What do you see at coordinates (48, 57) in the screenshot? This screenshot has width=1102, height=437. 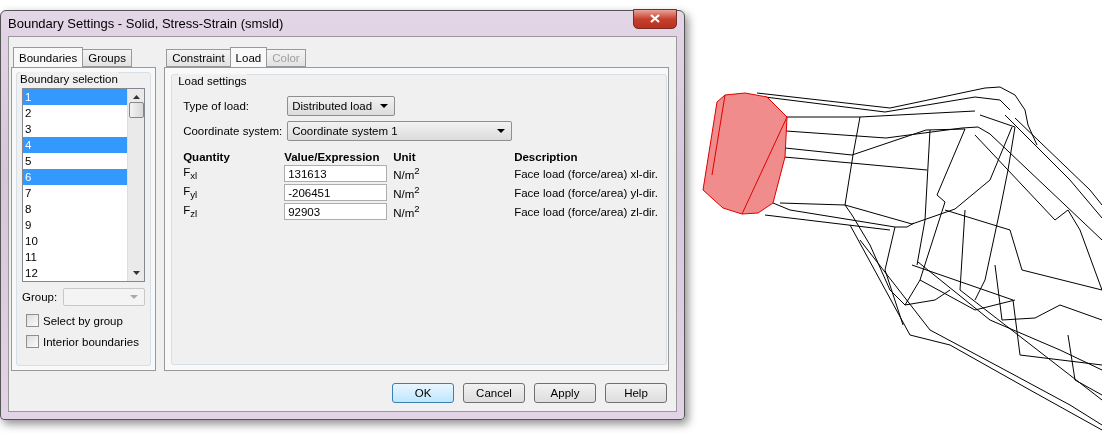 I see `tab: Boundaries` at bounding box center [48, 57].